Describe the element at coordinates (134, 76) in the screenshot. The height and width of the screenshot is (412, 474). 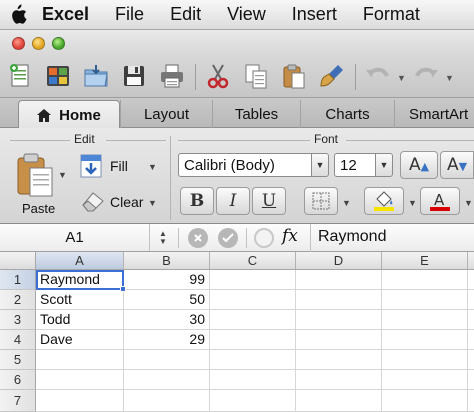
I see `save-button` at that location.